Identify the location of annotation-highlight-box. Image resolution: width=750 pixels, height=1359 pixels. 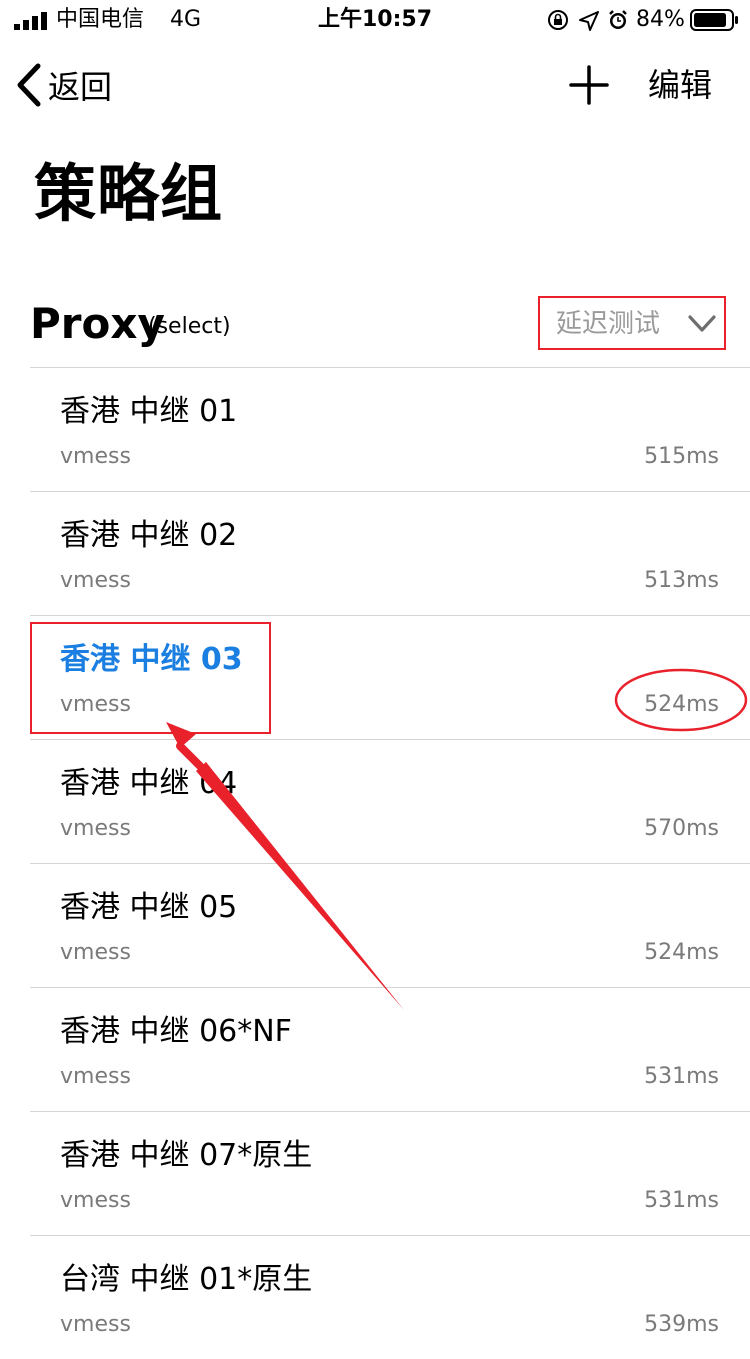
(150, 678).